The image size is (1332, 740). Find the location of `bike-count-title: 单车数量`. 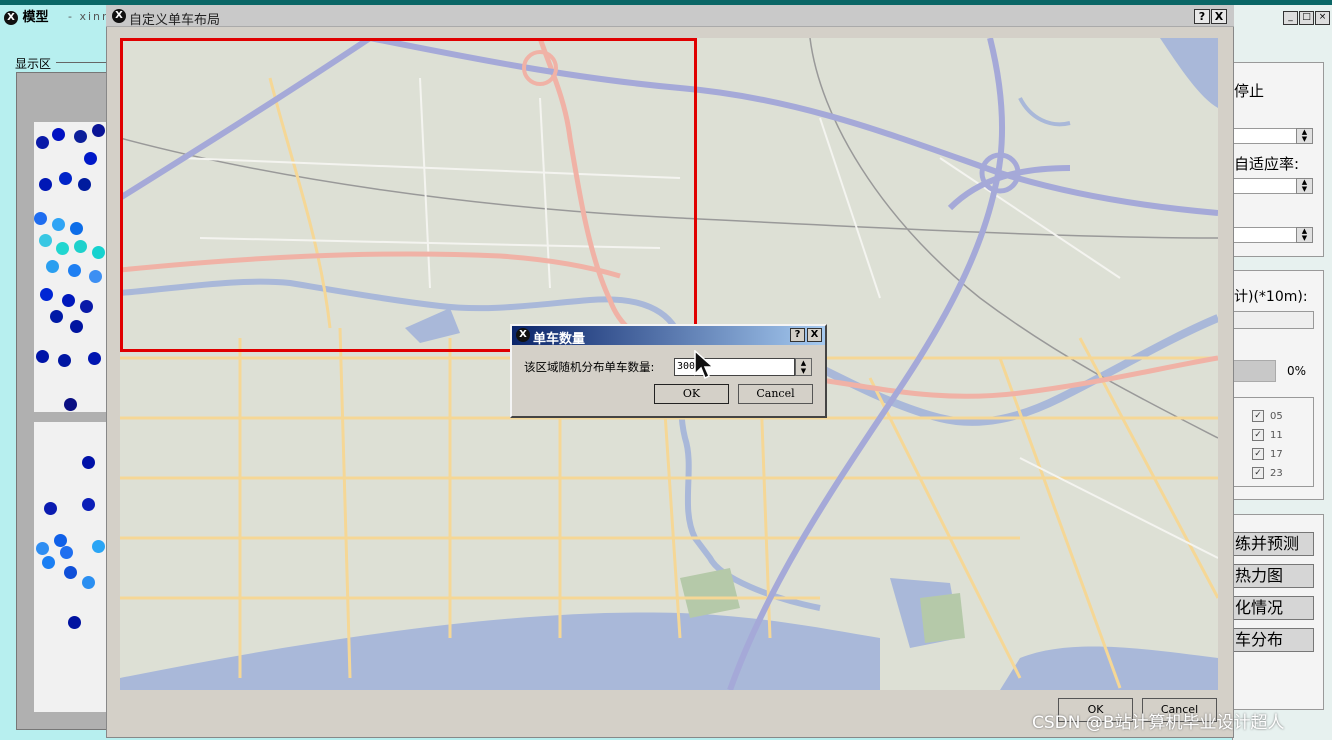

bike-count-title: 单车数量 is located at coordinates (559, 339).